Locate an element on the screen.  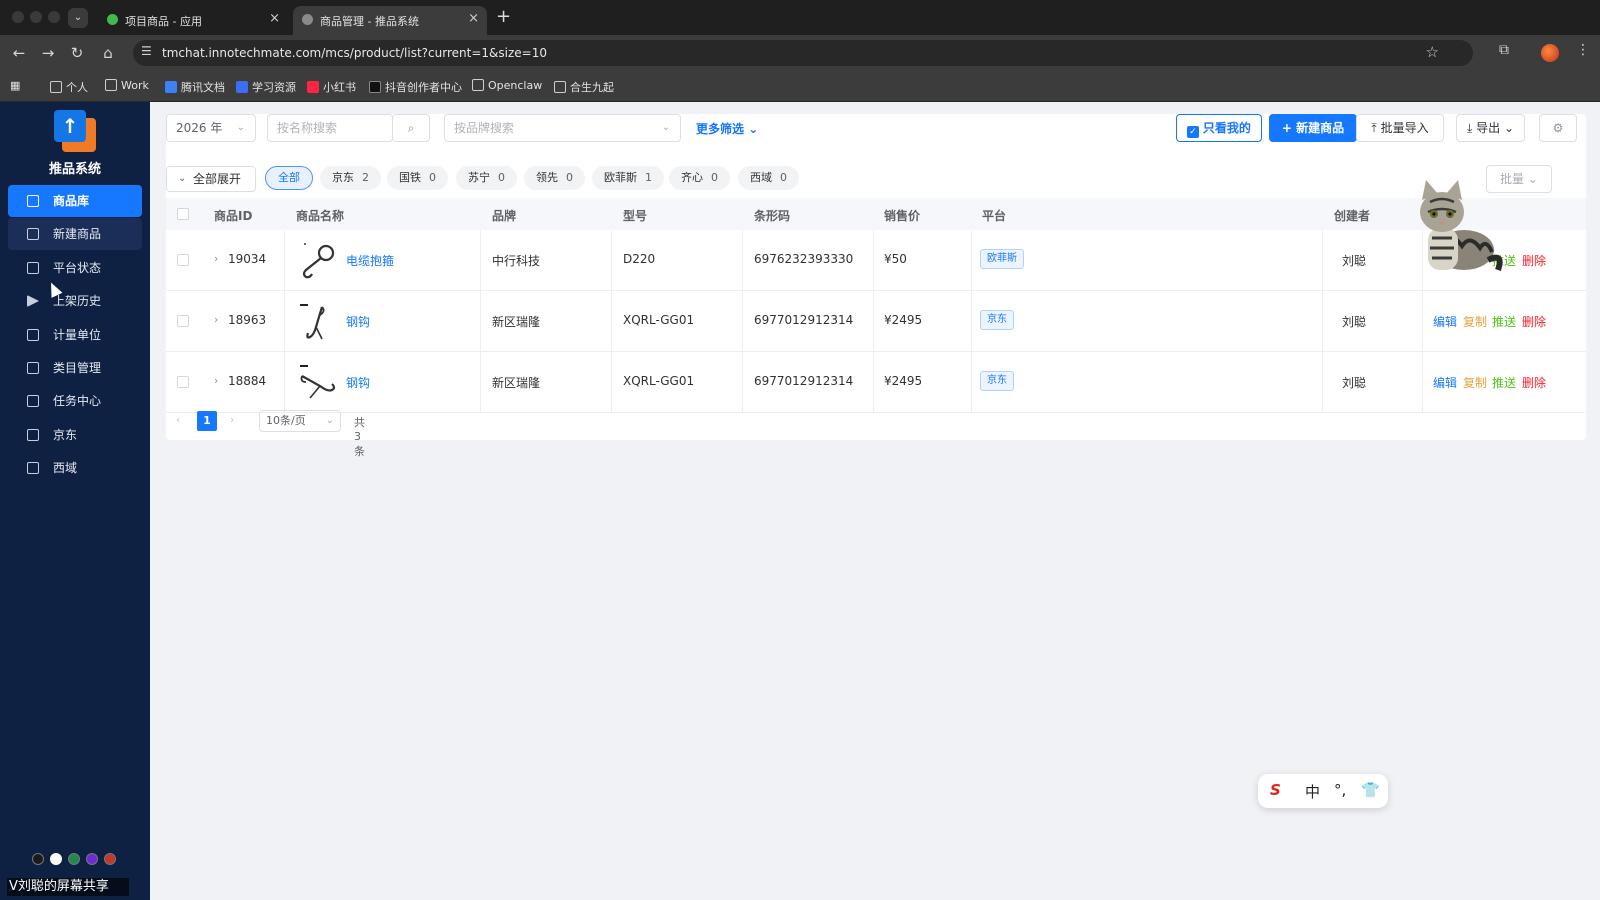
theme-dot-dark is located at coordinates (38, 859).